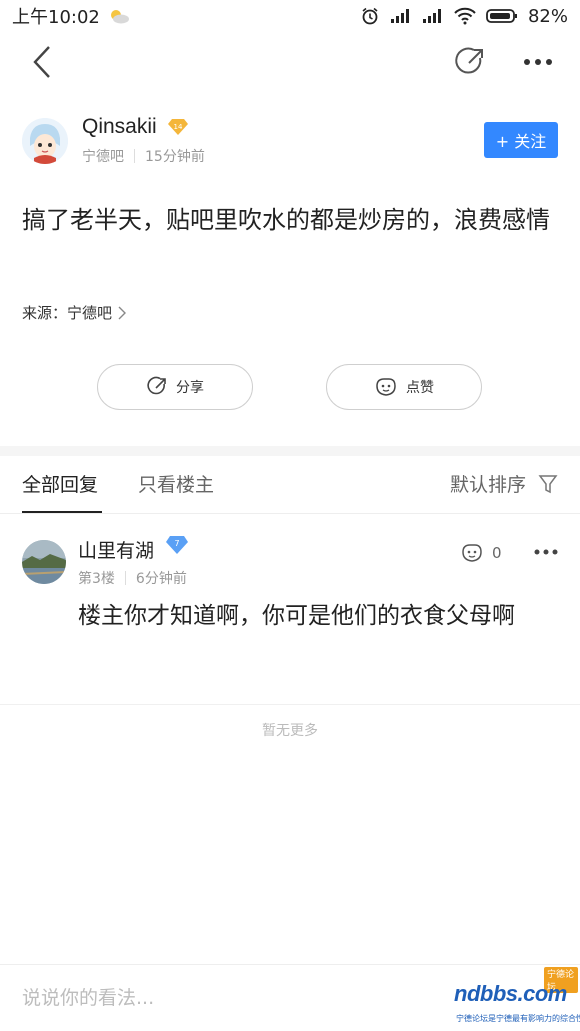 The image size is (580, 1031). I want to click on reply-avatar, so click(44, 562).